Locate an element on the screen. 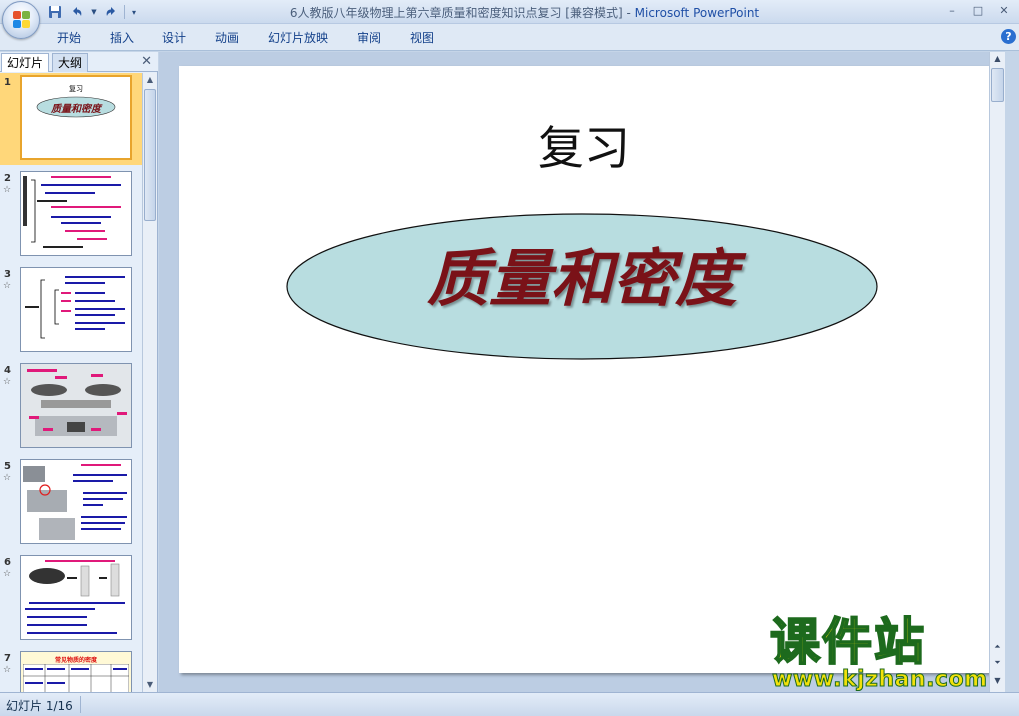  thumbnail-steps-graphic is located at coordinates (75, 502).